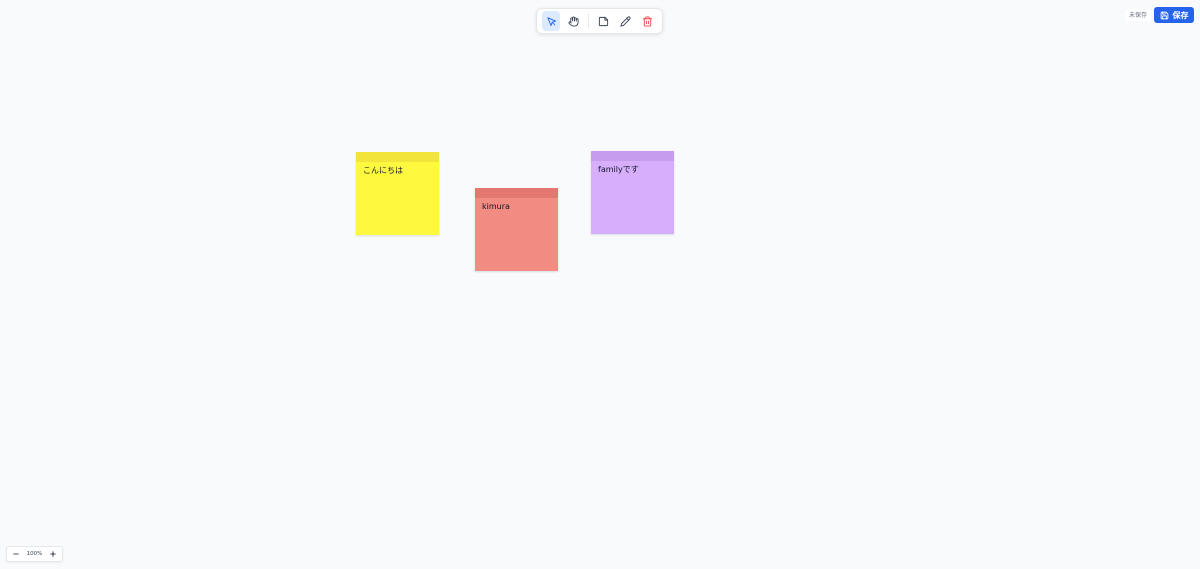  Describe the element at coordinates (397, 171) in the screenshot. I see `sticky-note-text: こんにちは` at that location.